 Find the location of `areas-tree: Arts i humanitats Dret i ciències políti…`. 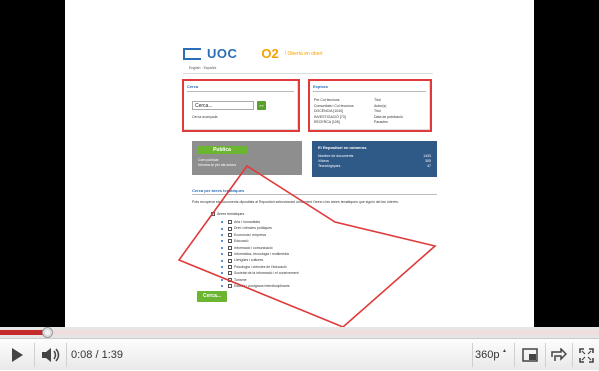

areas-tree: Arts i humanitats Dret i ciències políti… is located at coordinates (260, 254).